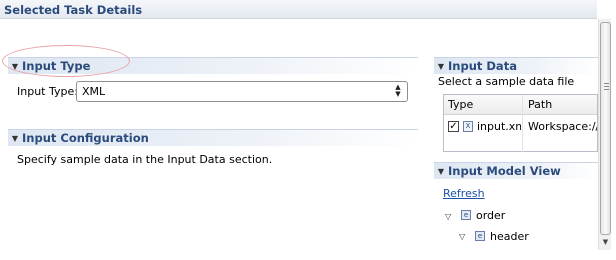 Image resolution: width=616 pixels, height=260 pixels. I want to click on section-header-input-data: ▼ Input Data, so click(516, 65).